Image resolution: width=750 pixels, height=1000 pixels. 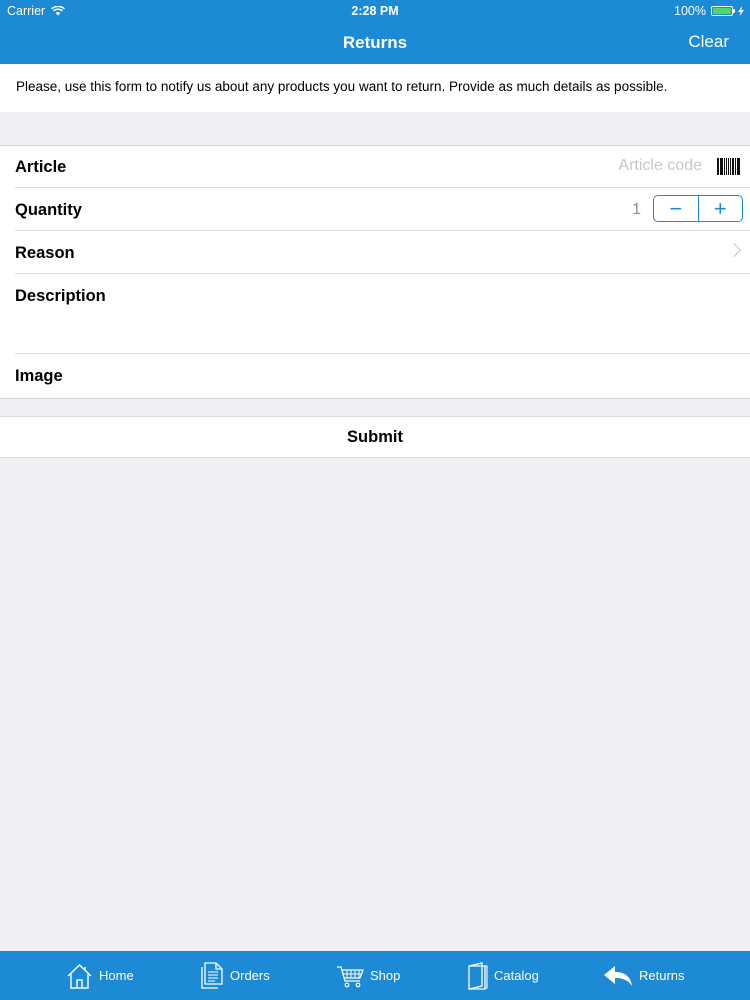 I want to click on battery-percent: 100%, so click(x=690, y=11).